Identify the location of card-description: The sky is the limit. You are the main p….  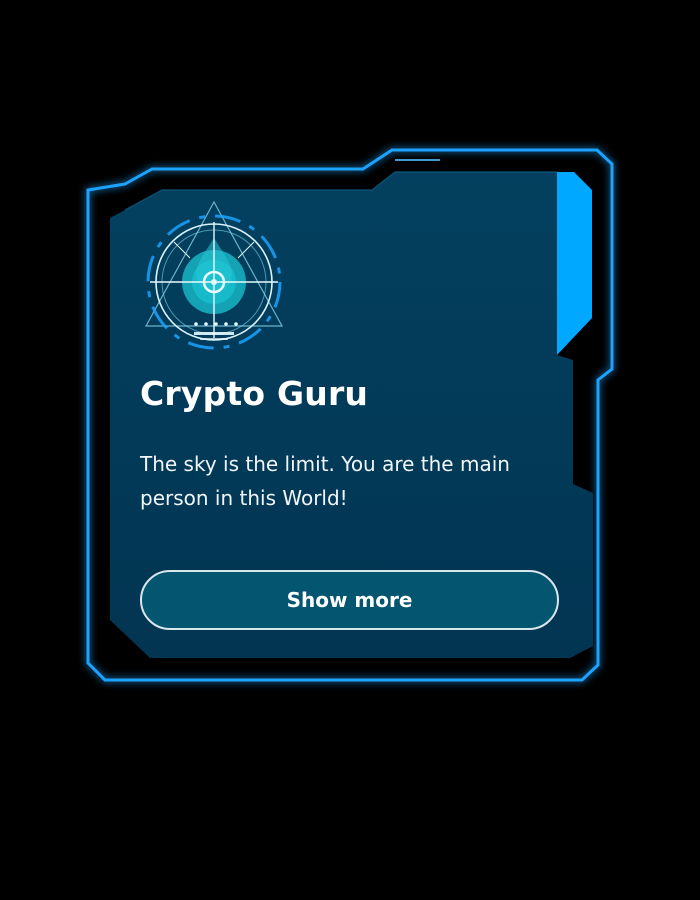
(325, 481).